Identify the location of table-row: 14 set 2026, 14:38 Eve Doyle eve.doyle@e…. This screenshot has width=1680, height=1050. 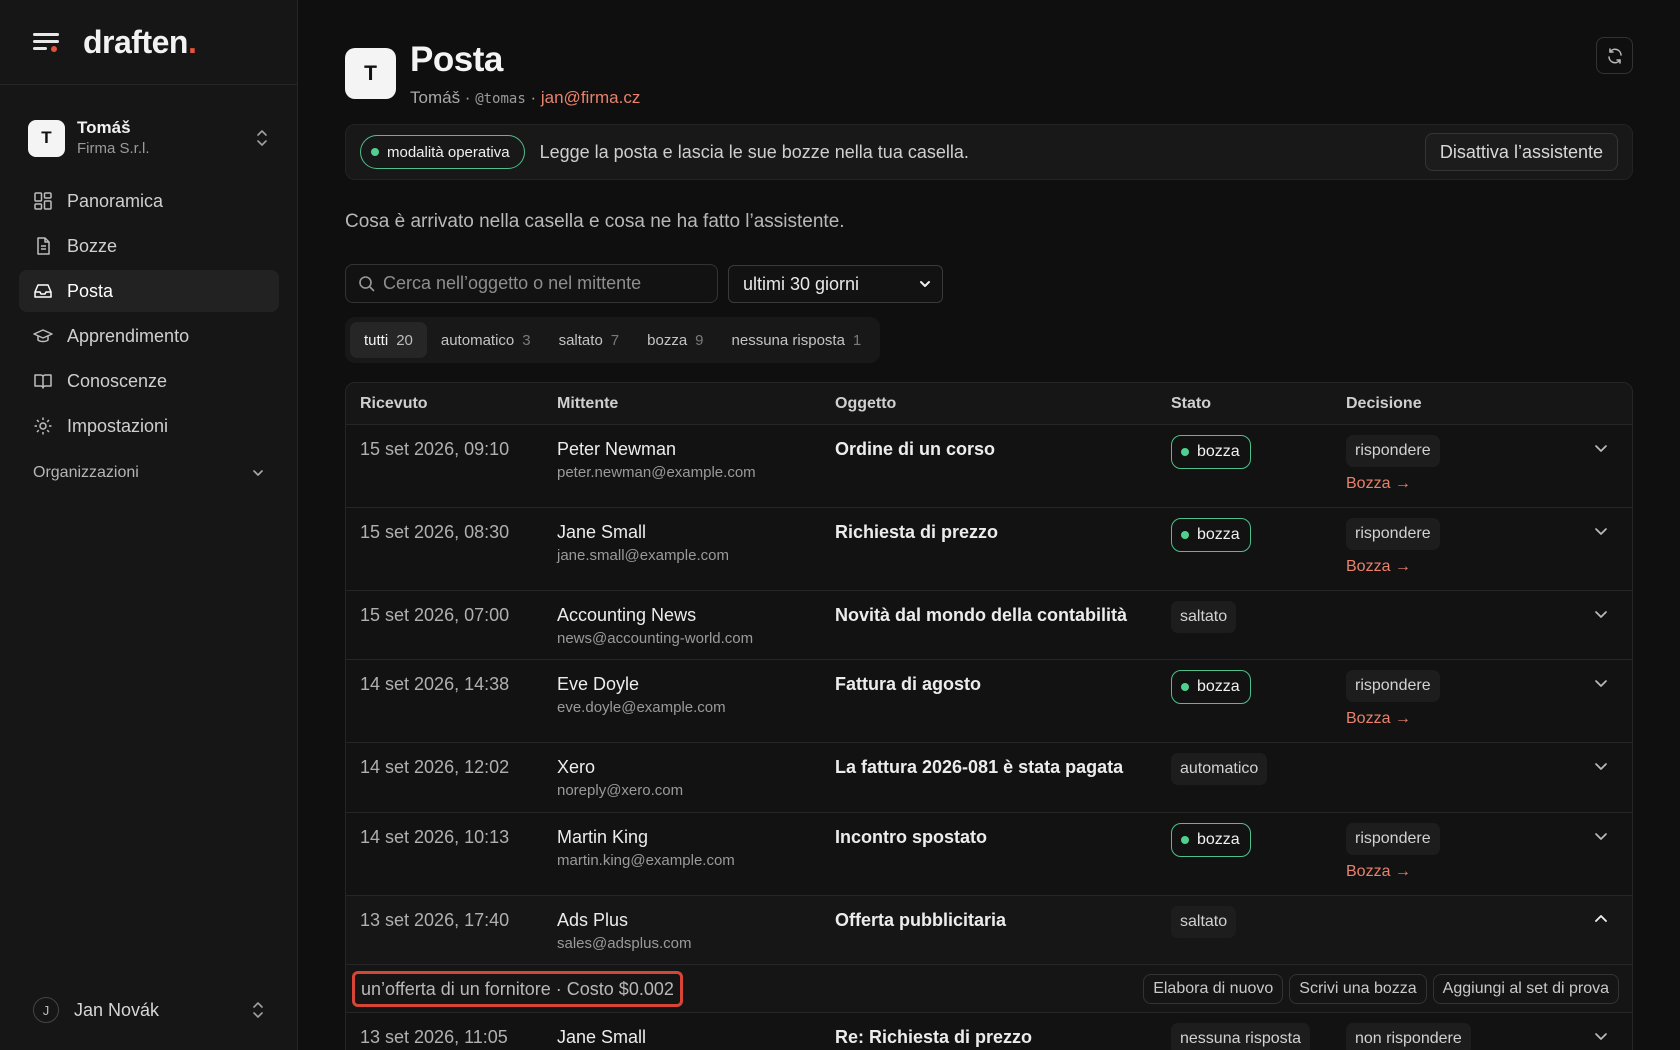
(989, 701).